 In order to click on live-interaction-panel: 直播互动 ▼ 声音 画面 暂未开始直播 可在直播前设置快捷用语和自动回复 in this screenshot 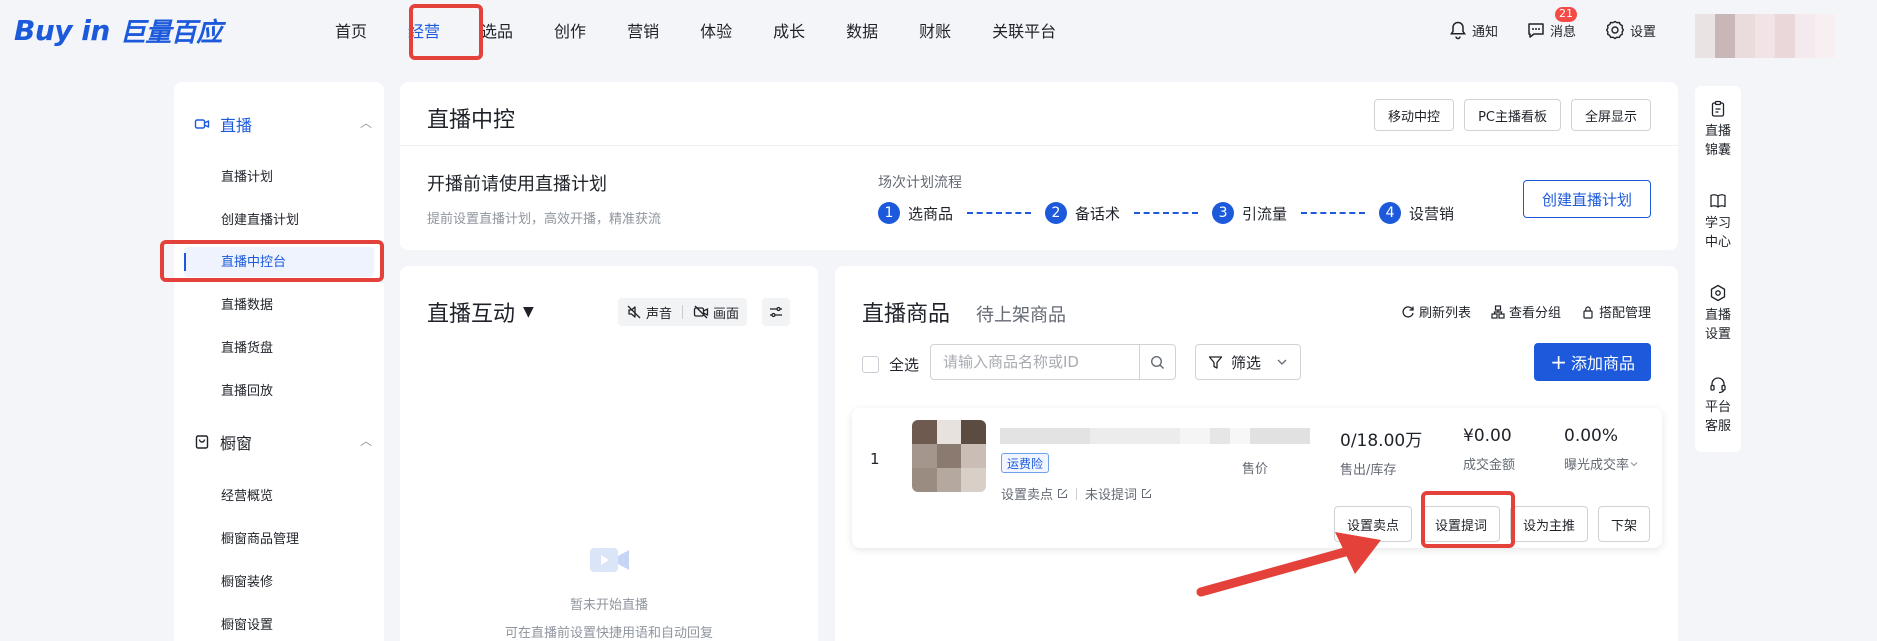, I will do `click(609, 453)`.